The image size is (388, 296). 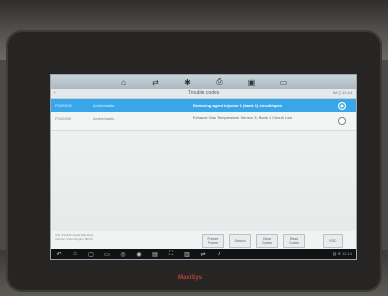 What do you see at coordinates (342, 106) in the screenshot?
I see `row-radio-selected` at bounding box center [342, 106].